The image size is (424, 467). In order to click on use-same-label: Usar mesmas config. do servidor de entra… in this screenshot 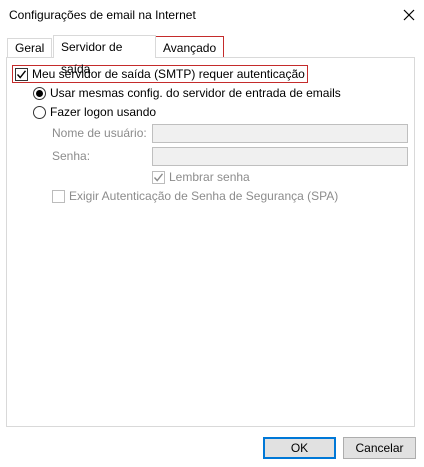, I will do `click(195, 93)`.